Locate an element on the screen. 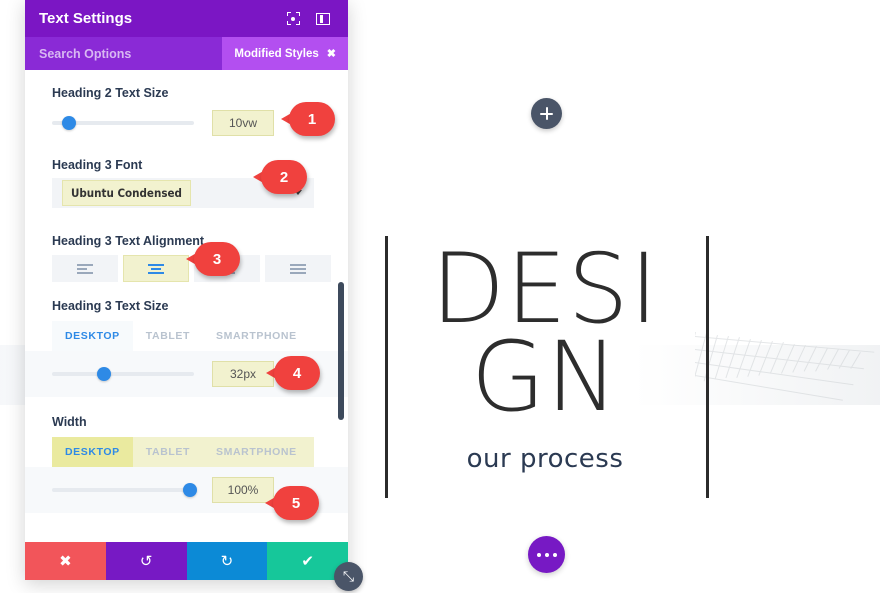 This screenshot has height=593, width=880. annotation-badge-2: 2 is located at coordinates (280, 177).